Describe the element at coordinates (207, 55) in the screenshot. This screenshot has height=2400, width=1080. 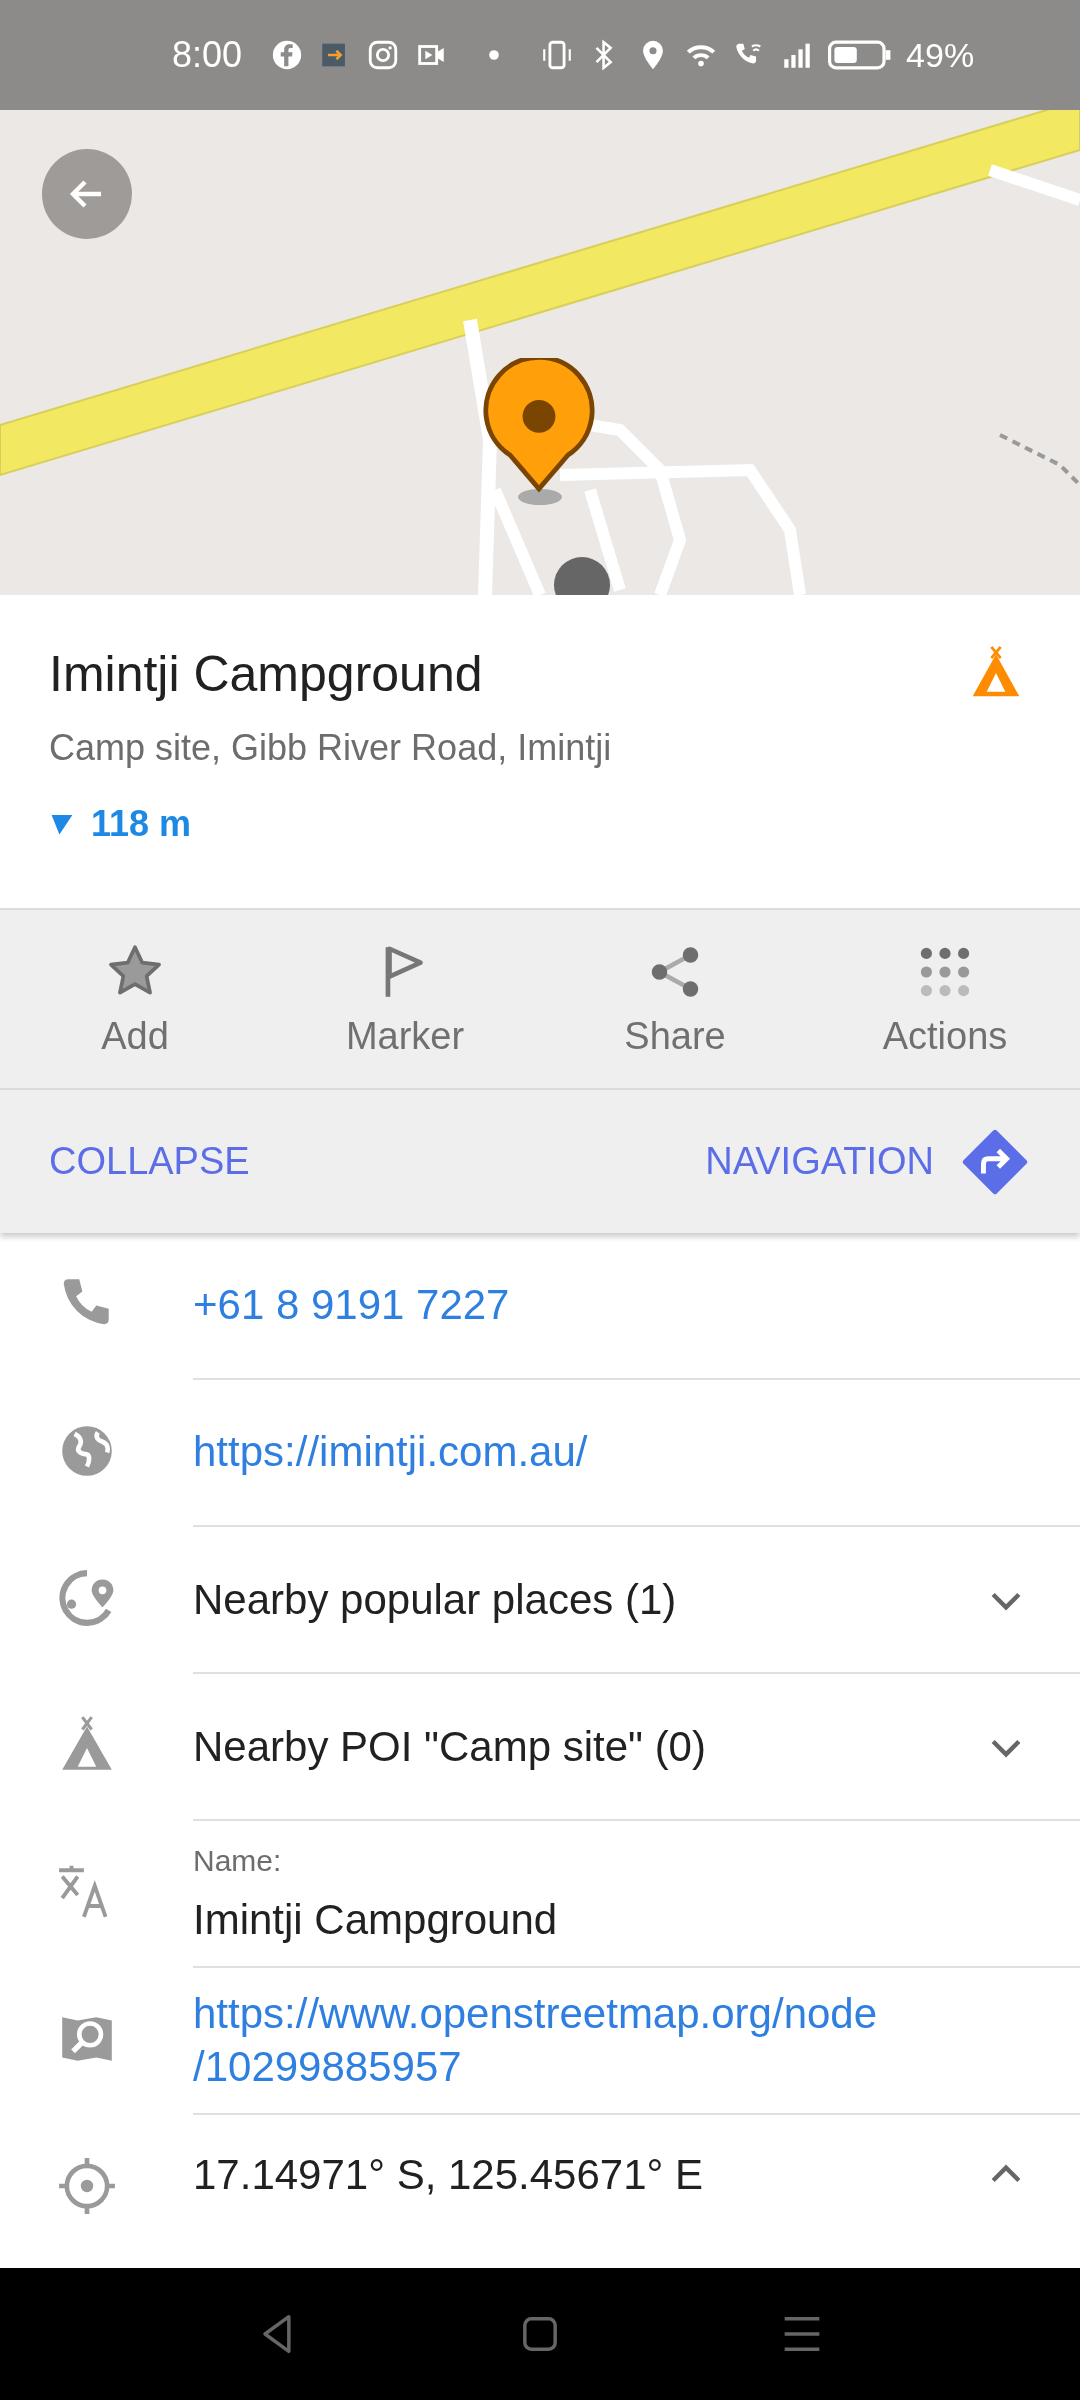
I see `clock: 8:00` at that location.